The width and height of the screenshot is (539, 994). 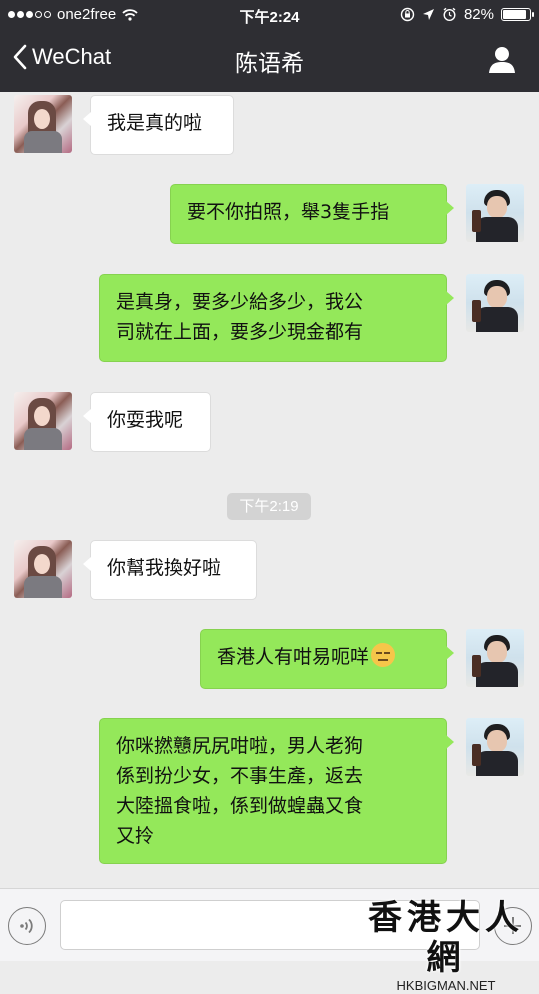 I want to click on nav-bar: WeChat 陈语希, so click(x=269, y=61).